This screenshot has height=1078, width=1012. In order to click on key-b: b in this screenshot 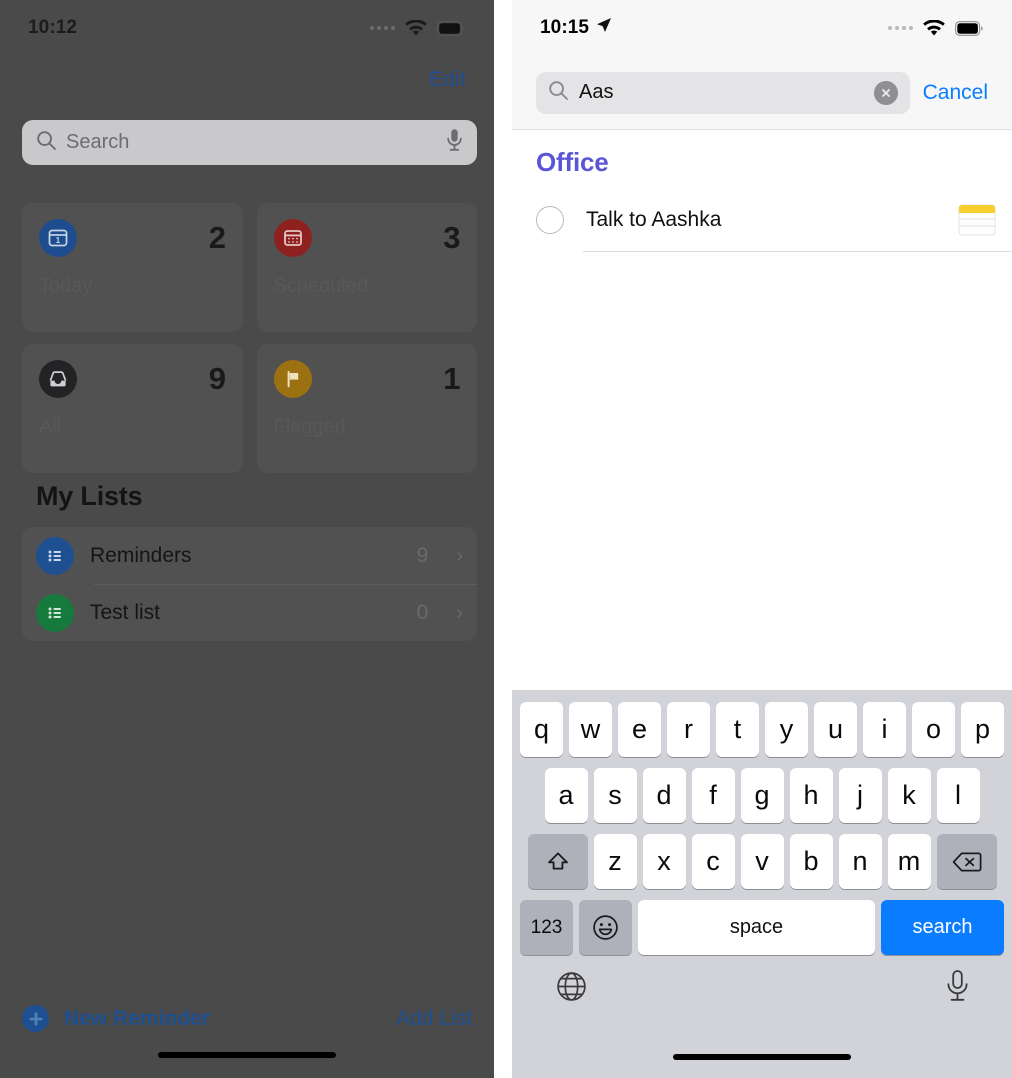, I will do `click(811, 861)`.